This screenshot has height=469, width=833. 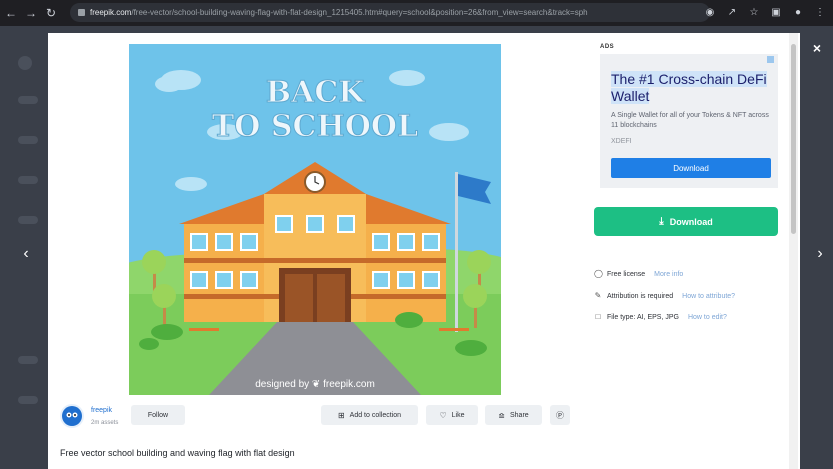 What do you see at coordinates (820, 12) in the screenshot?
I see `menu-dots-icon: ⋮` at bounding box center [820, 12].